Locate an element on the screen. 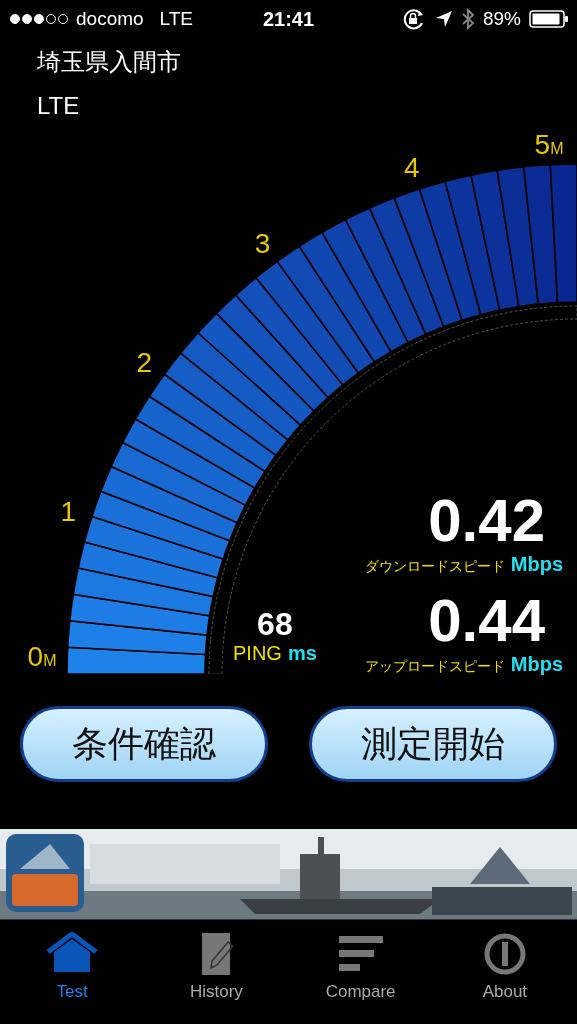 This screenshot has width=577, height=1024. upload-speed-value: 0.44 is located at coordinates (486, 621).